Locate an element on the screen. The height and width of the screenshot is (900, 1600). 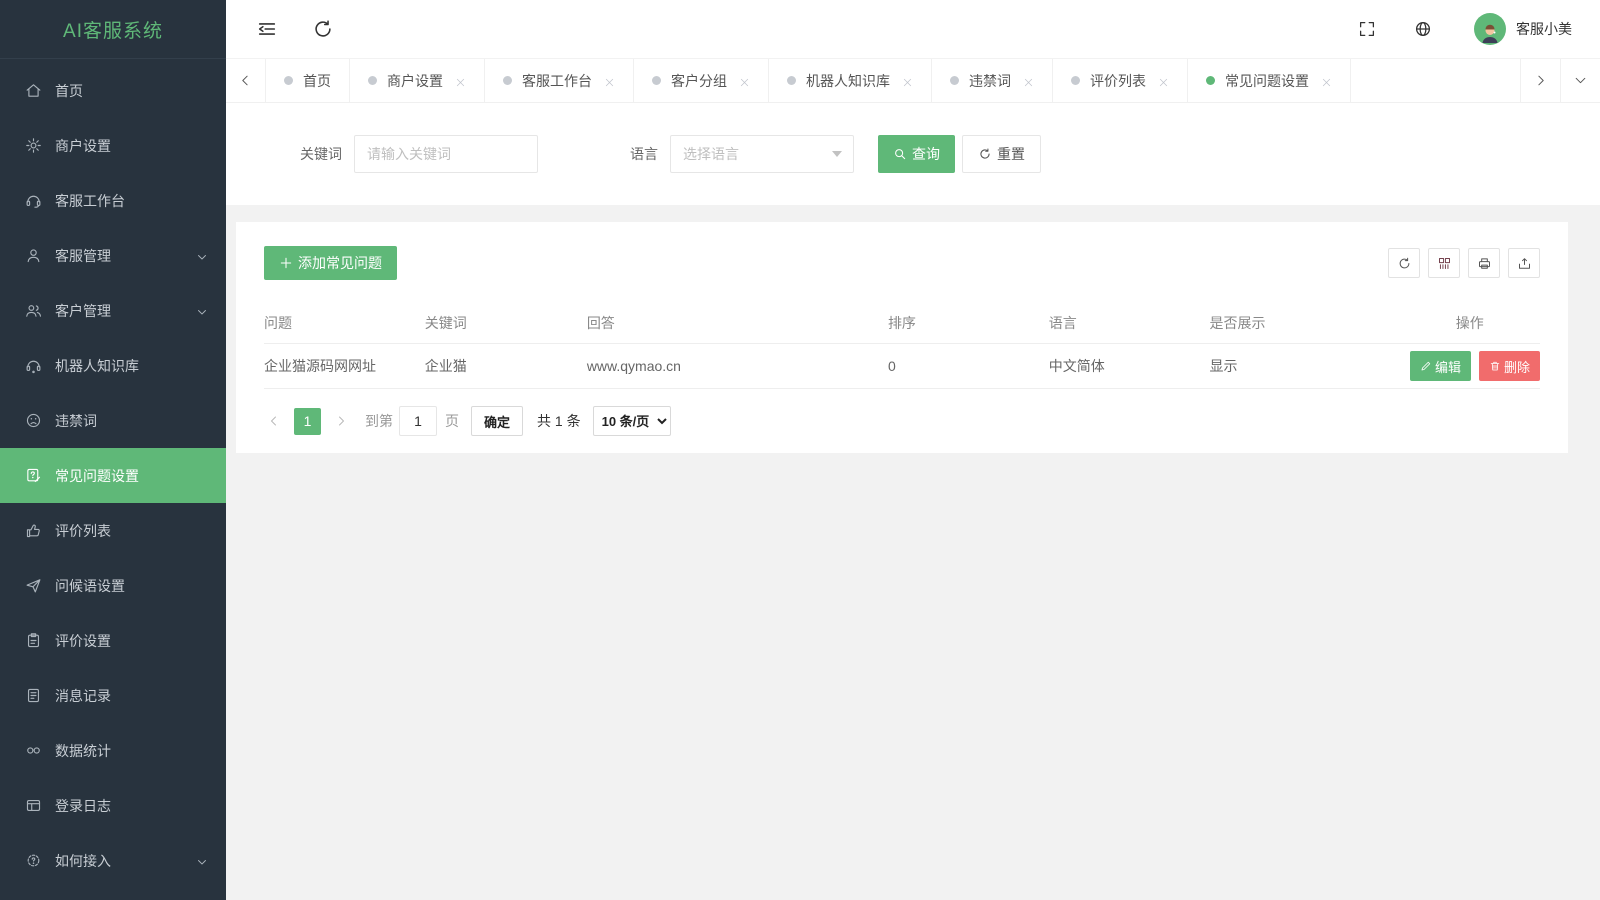
tab-customer-groups: 客户分组 is located at coordinates (701, 80).